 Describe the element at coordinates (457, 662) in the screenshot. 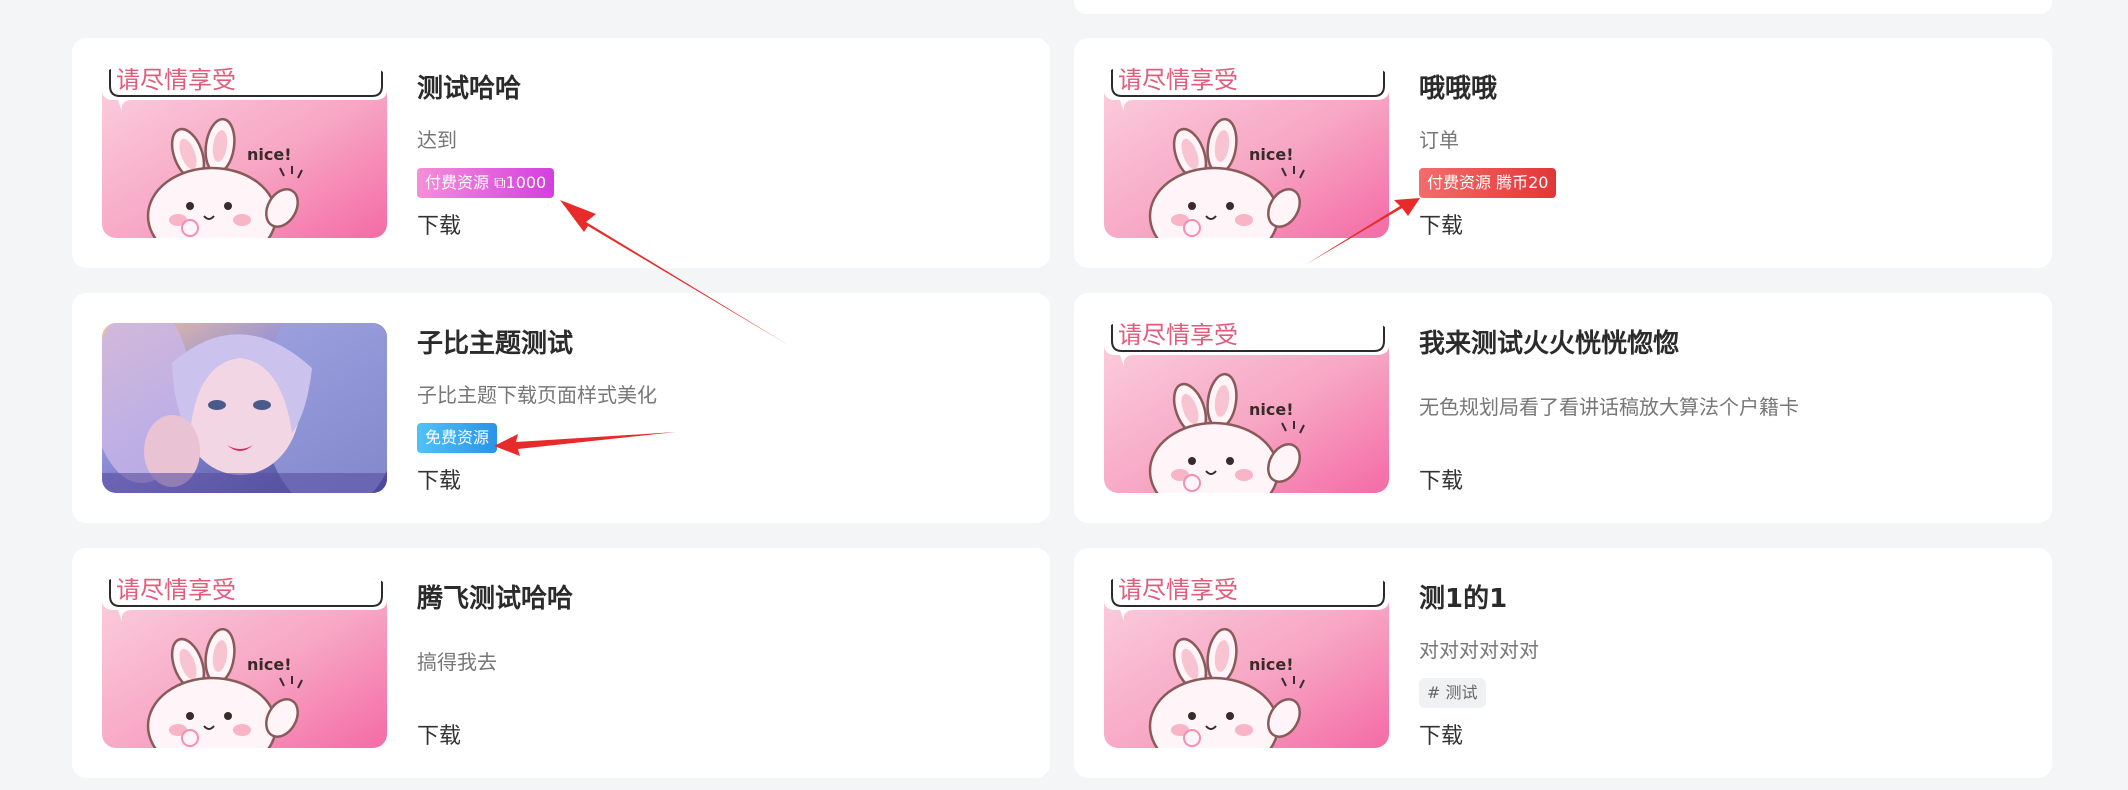

I see `resource-description: 搞得我去` at that location.